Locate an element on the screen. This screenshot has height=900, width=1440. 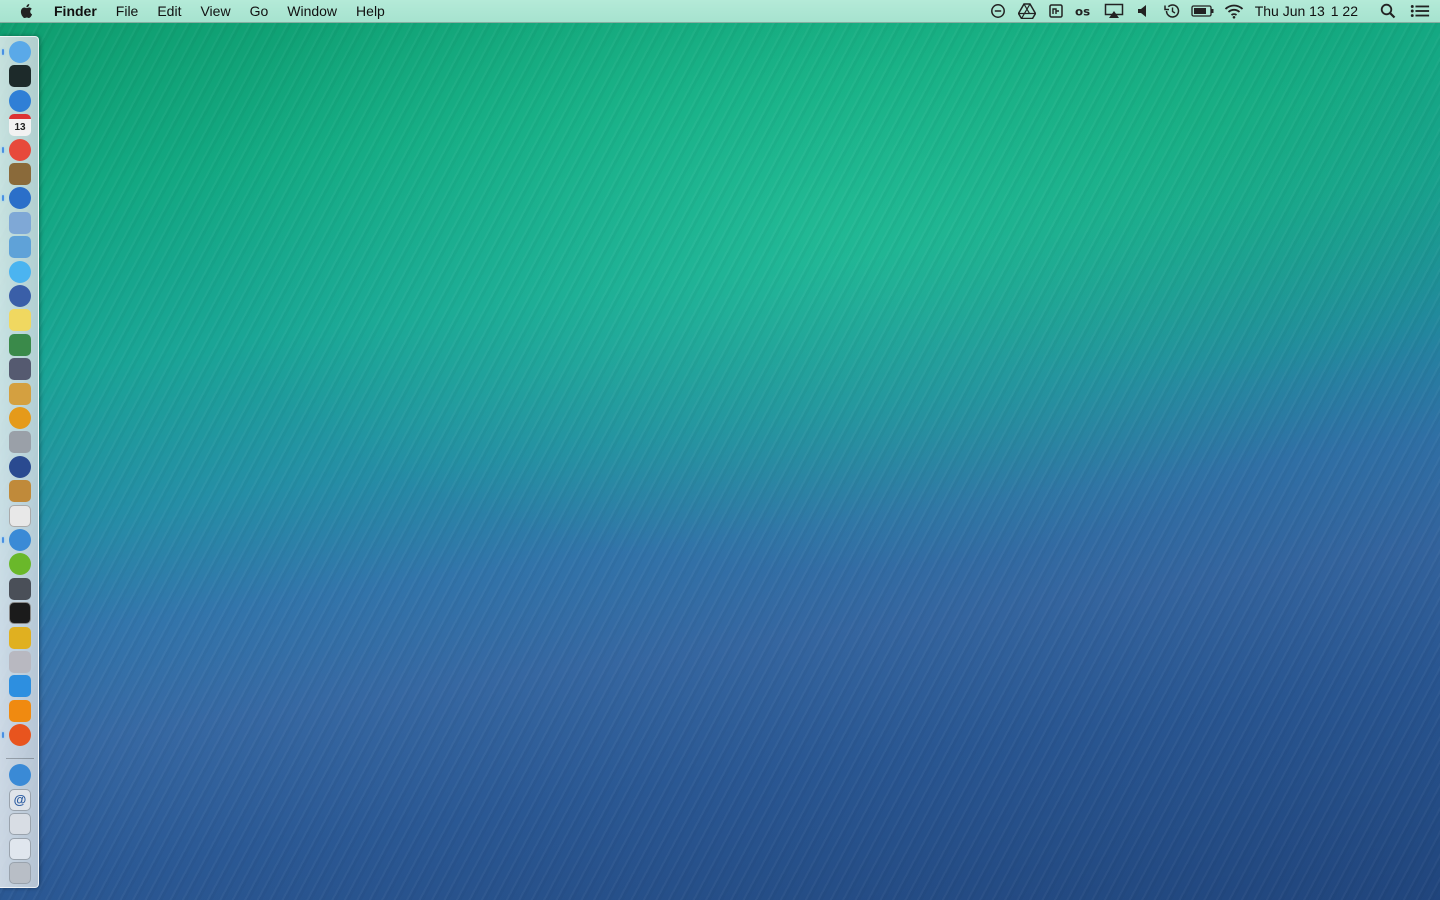
finder-icon is located at coordinates (20, 52).